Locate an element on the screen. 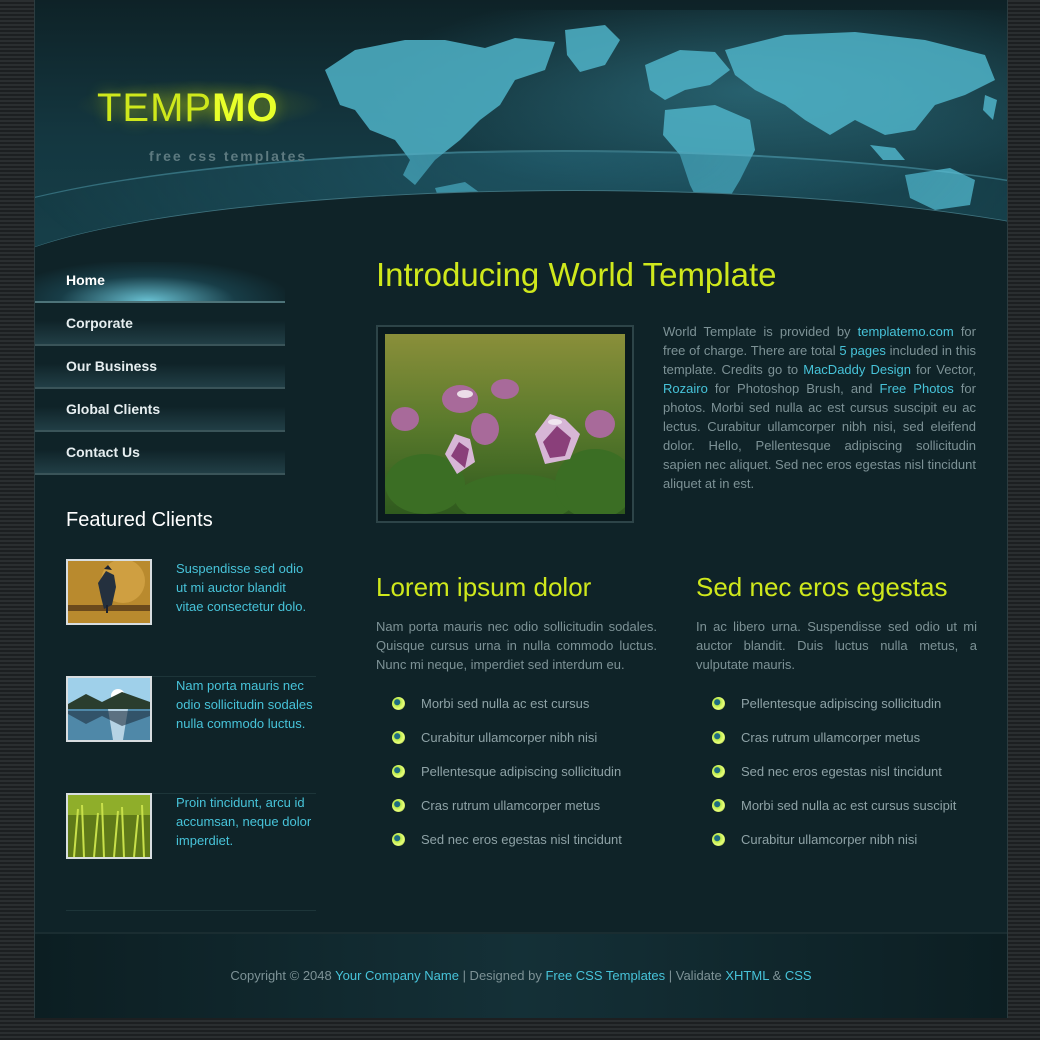  rozairo-link: Rozairo is located at coordinates (685, 388).